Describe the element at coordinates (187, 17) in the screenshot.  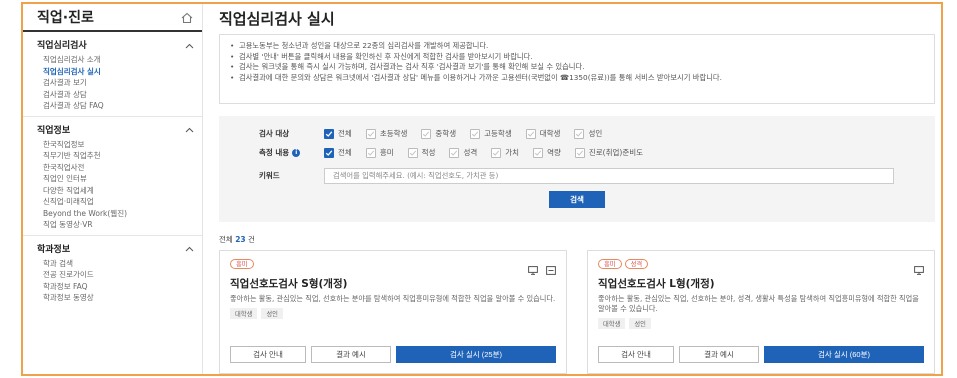
I see `home-icon` at that location.